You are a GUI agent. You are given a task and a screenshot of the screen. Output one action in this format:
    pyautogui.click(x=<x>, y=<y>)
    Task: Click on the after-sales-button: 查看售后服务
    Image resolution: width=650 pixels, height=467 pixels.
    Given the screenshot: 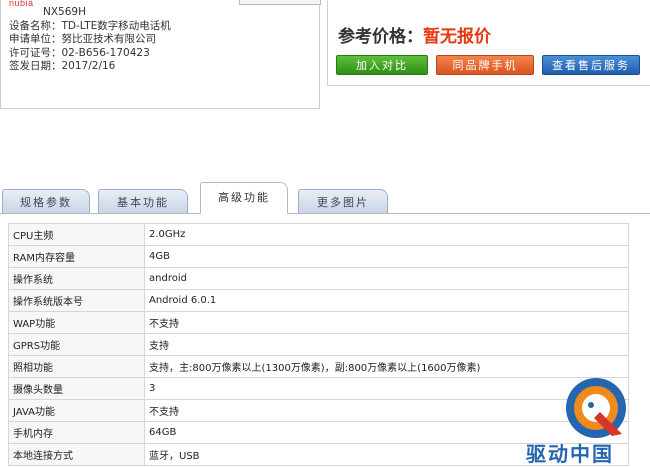 What is the action you would take?
    pyautogui.click(x=591, y=65)
    